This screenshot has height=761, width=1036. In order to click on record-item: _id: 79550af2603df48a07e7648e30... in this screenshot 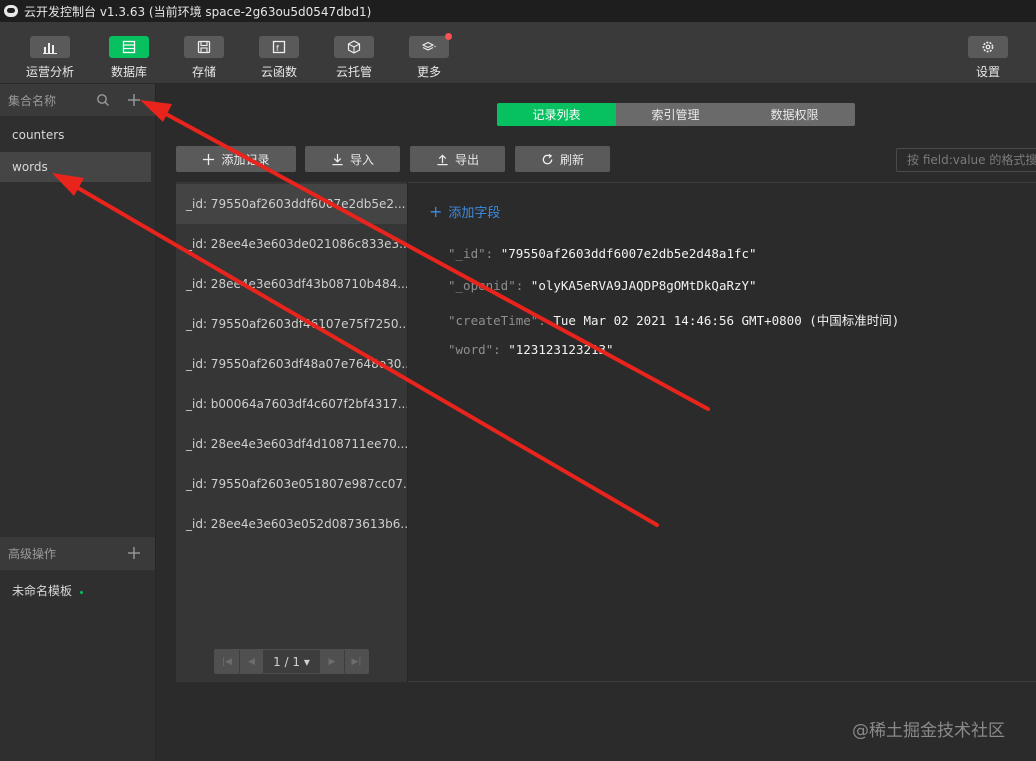, I will do `click(291, 364)`.